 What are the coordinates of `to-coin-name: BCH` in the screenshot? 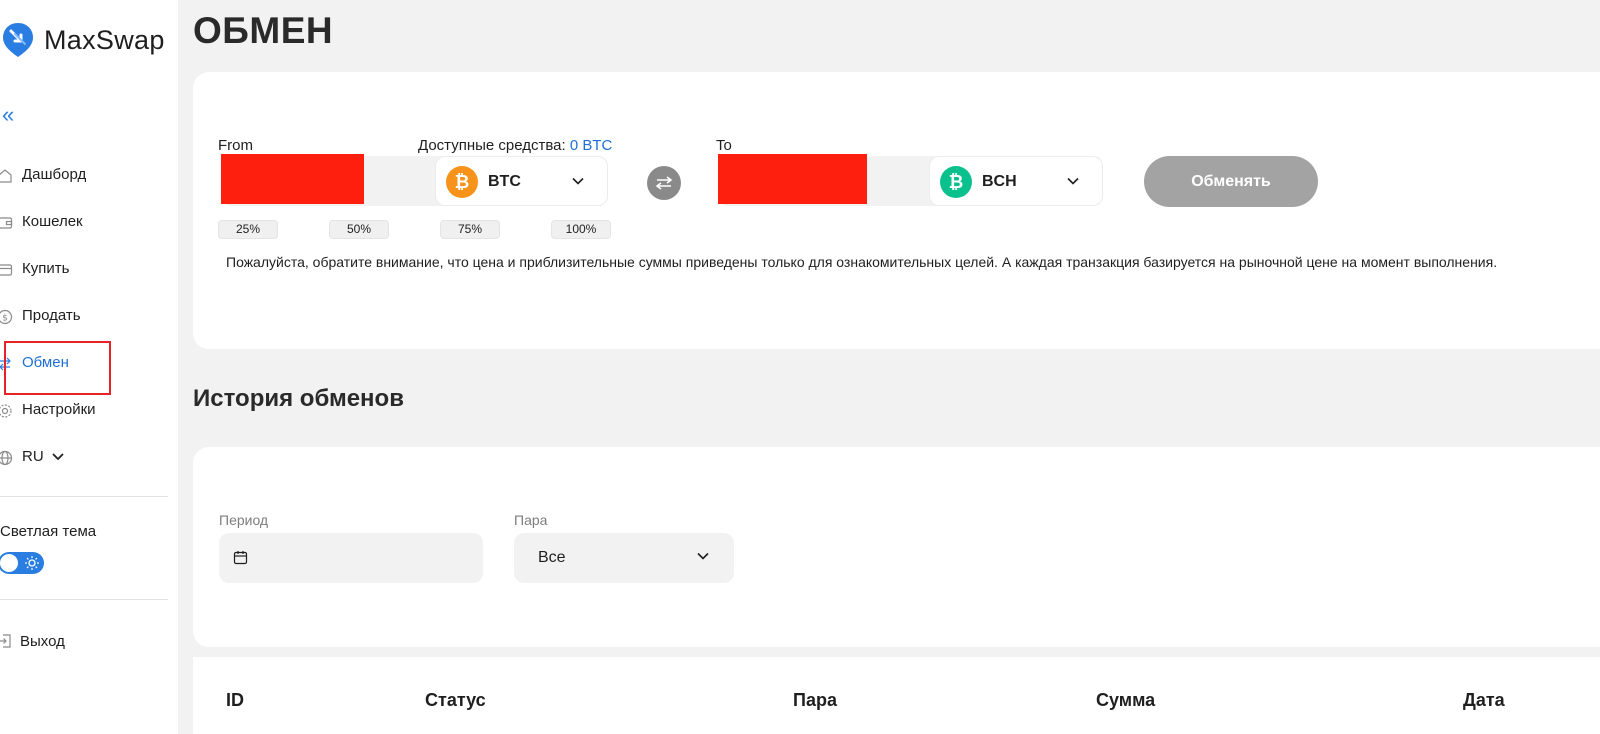 It's located at (999, 181).